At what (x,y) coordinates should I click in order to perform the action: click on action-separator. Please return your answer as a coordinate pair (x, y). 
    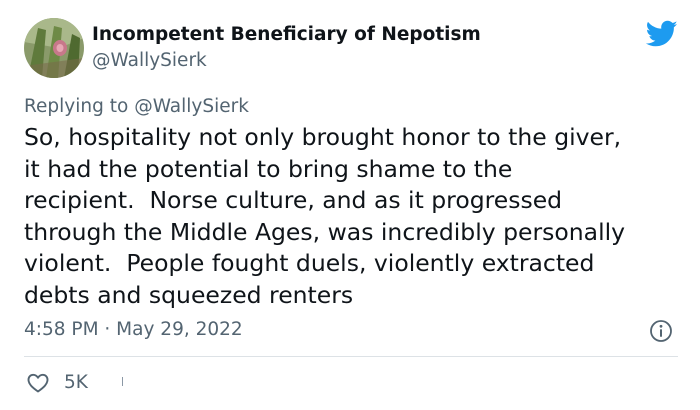
    Looking at the image, I should click on (122, 381).